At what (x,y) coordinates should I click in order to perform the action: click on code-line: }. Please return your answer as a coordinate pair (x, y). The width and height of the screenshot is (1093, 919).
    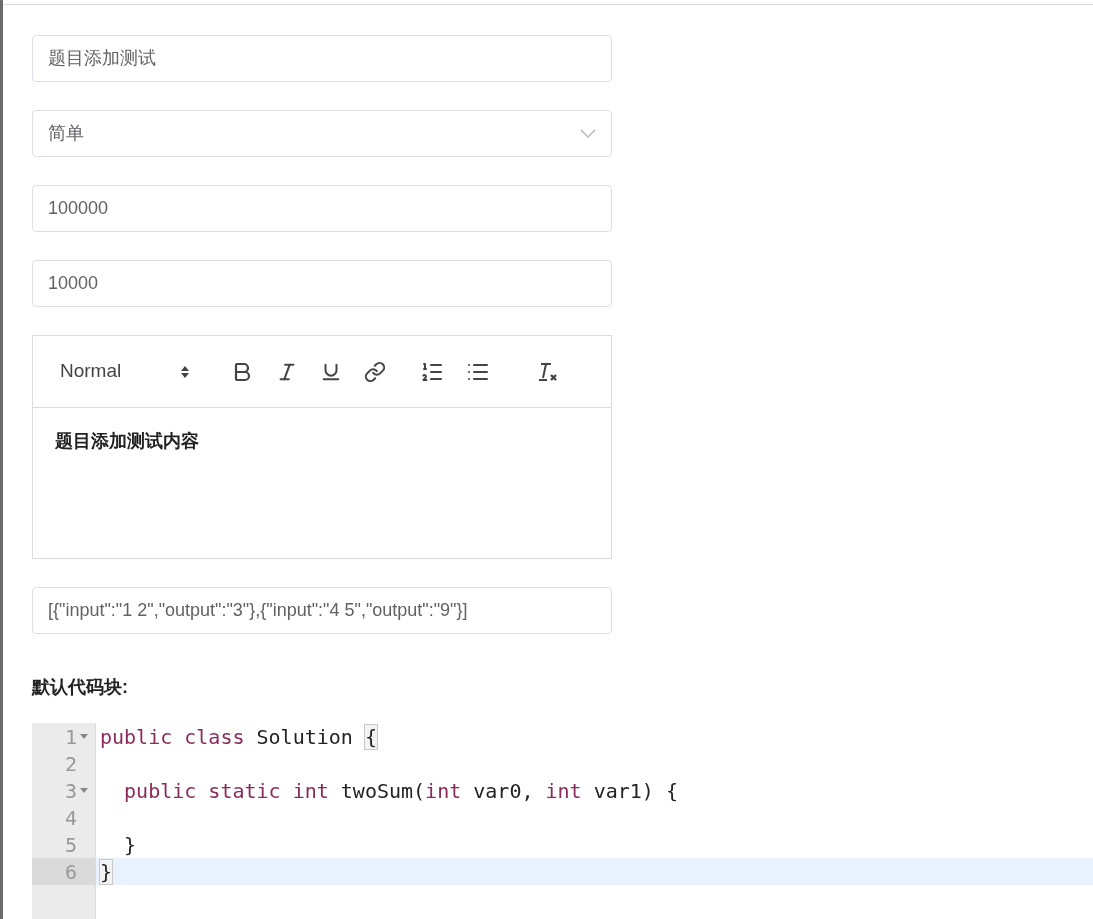
    Looking at the image, I should click on (130, 845).